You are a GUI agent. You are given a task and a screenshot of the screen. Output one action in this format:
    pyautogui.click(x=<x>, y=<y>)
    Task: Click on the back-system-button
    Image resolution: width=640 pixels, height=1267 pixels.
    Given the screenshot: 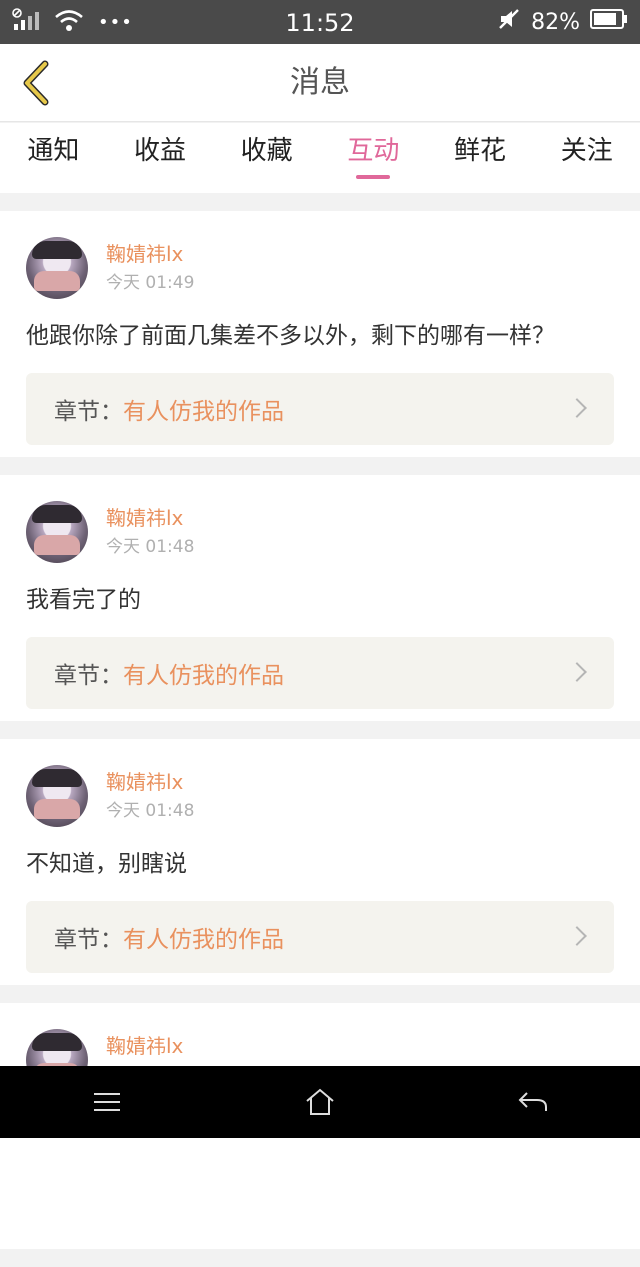 What is the action you would take?
    pyautogui.click(x=533, y=1102)
    